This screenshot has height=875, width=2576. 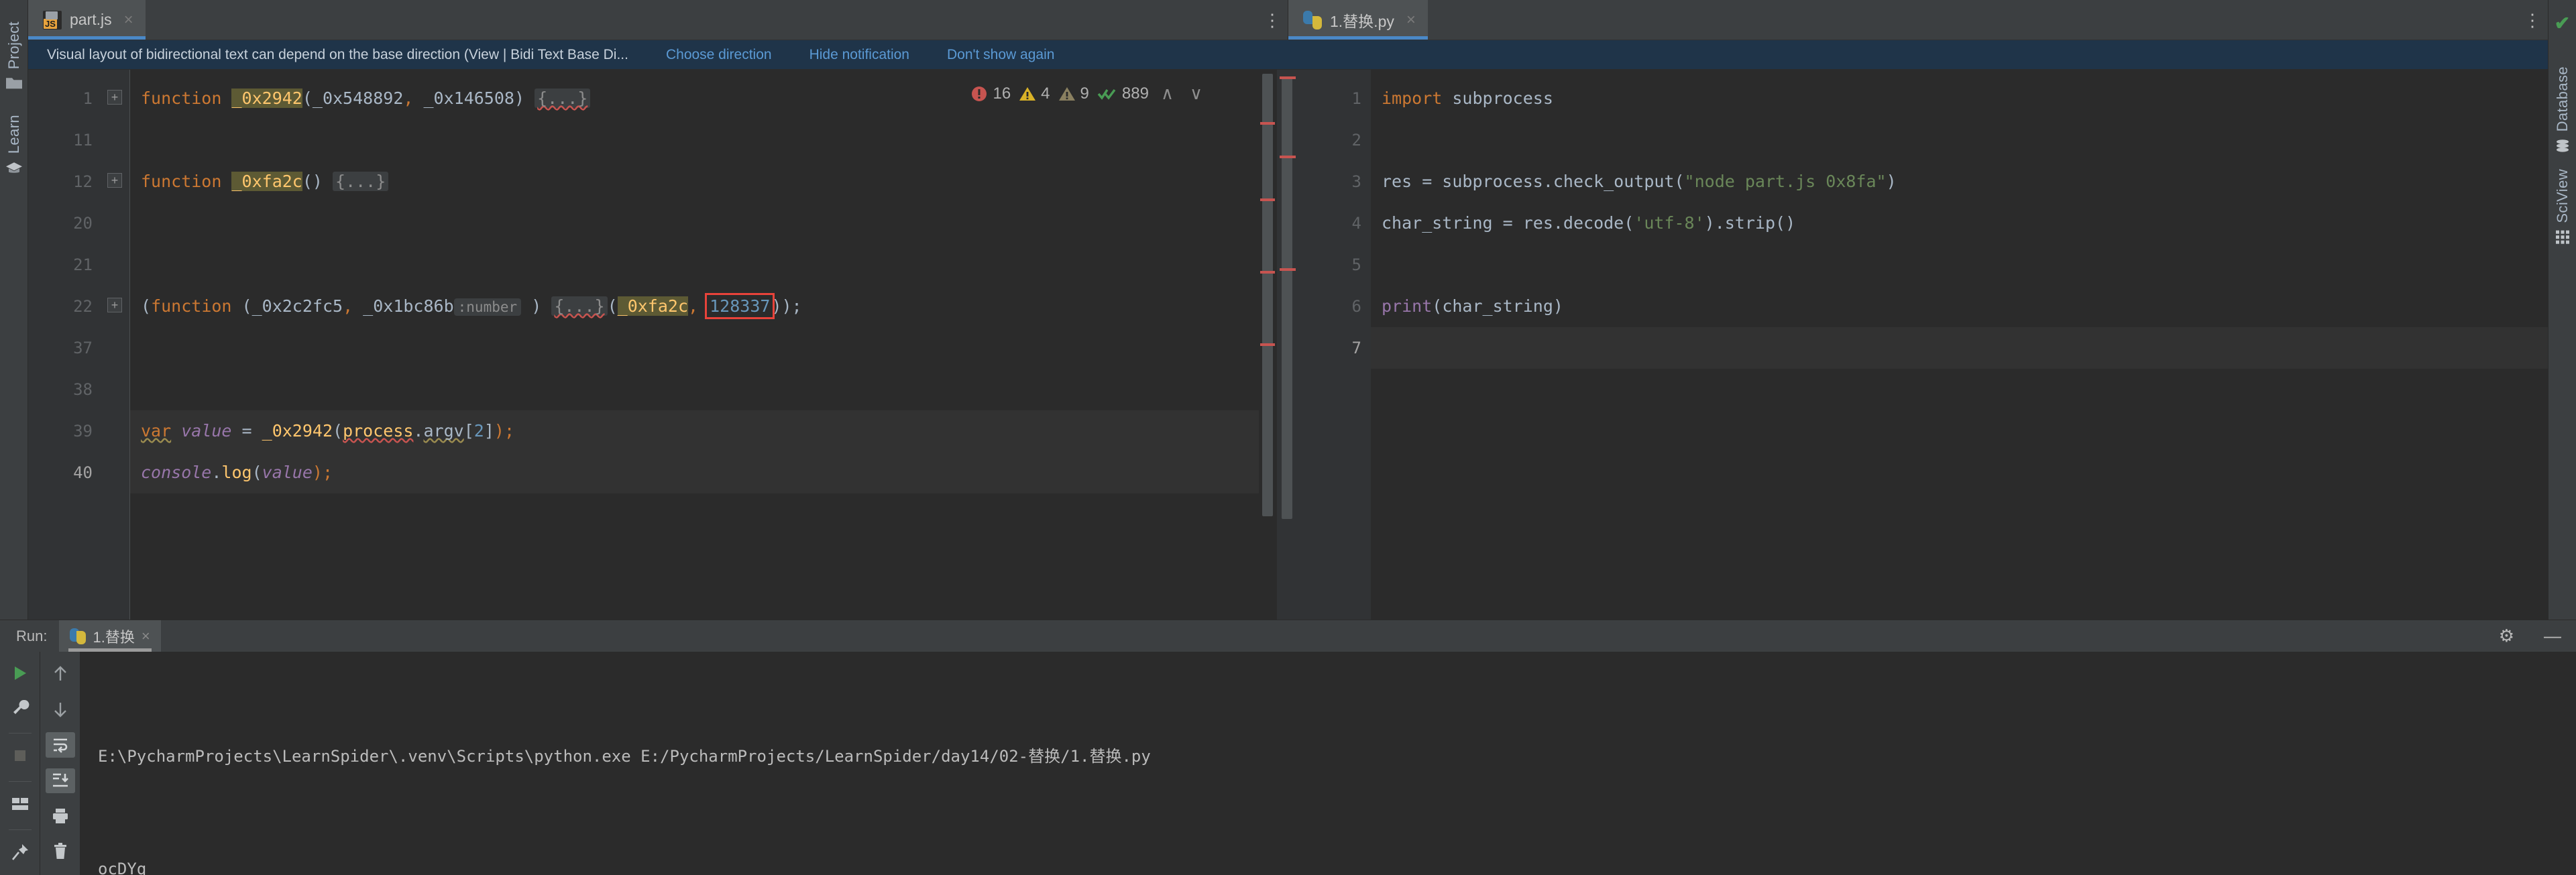 What do you see at coordinates (20, 781) in the screenshot?
I see `toolbar-divider` at bounding box center [20, 781].